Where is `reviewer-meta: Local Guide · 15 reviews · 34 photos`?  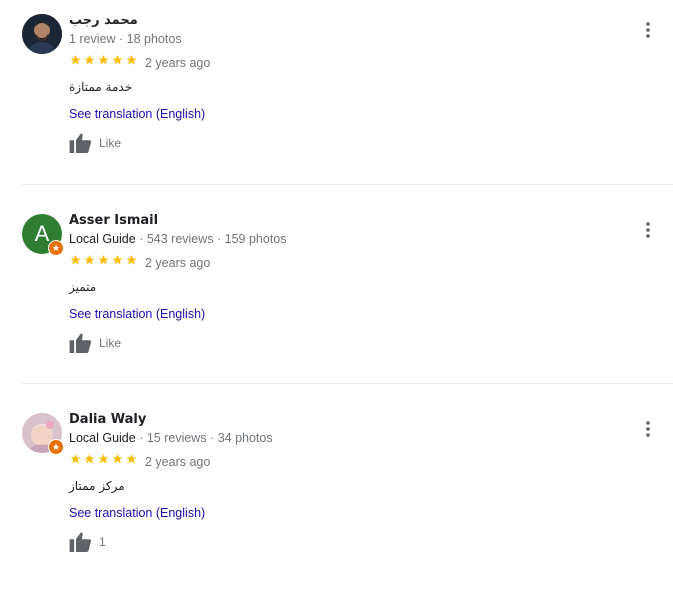 reviewer-meta: Local Guide · 15 reviews · 34 photos is located at coordinates (171, 438).